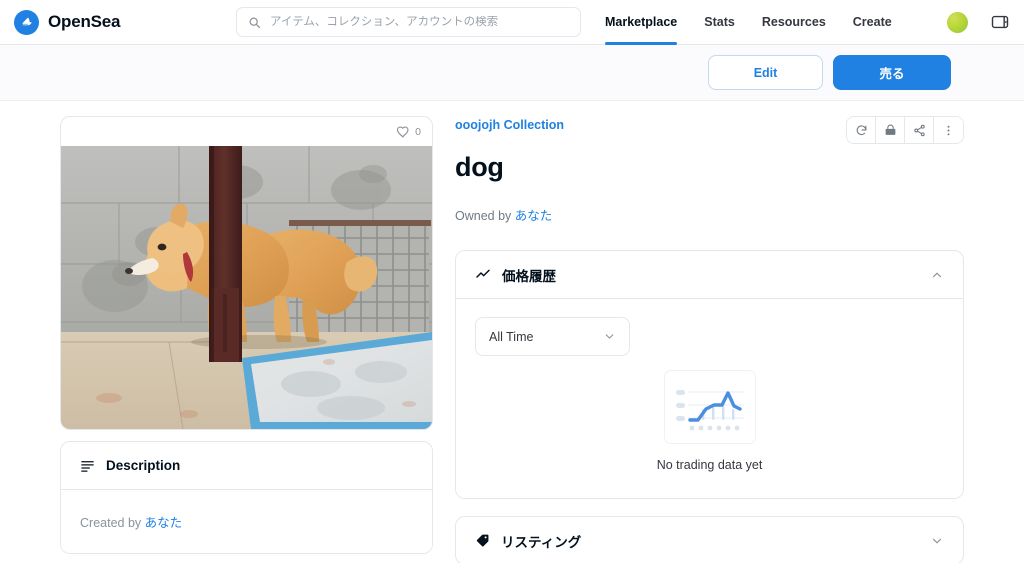  Describe the element at coordinates (957, 22) in the screenshot. I see `user-avatar-icon` at that location.